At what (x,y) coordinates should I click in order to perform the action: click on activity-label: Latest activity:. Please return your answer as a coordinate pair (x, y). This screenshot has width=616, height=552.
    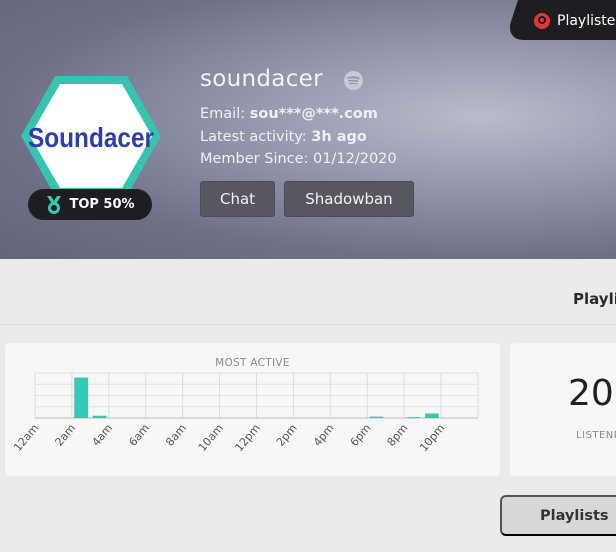
    Looking at the image, I should click on (253, 137).